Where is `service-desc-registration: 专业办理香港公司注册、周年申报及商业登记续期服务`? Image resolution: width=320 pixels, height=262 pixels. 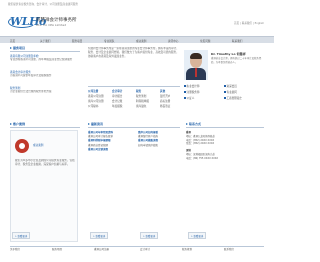 service-desc-registration: 专业办理香港公司注册、周年申报及商业登记续期服务 is located at coordinates (41, 59).